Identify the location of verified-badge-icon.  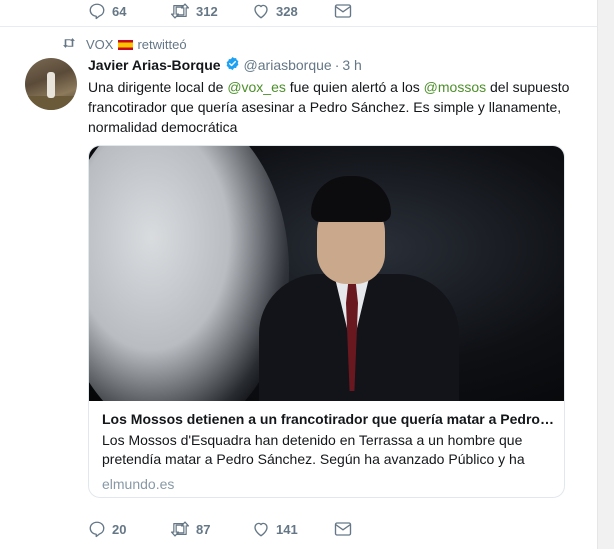
(232, 65).